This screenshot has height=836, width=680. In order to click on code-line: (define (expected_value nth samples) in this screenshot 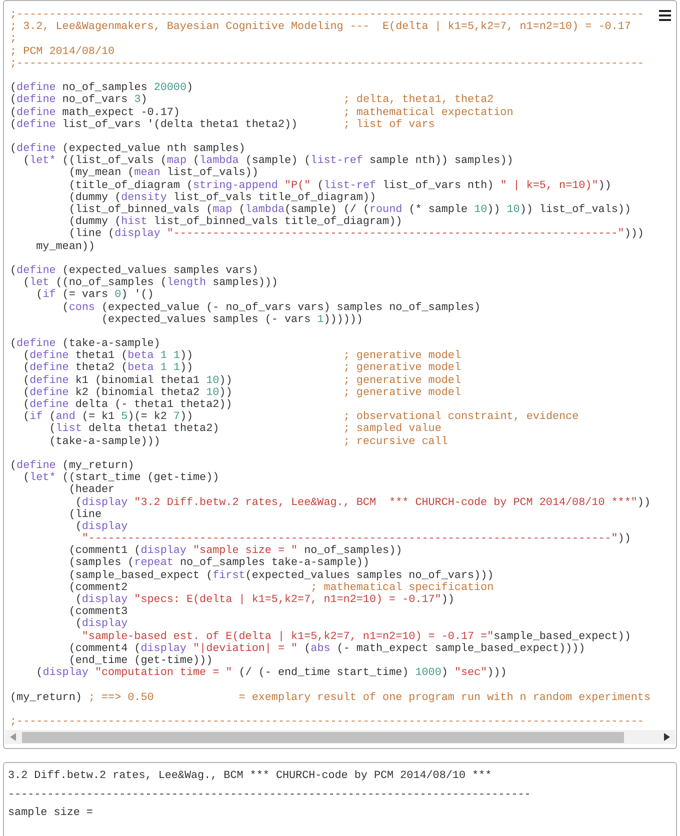, I will do `click(128, 149)`.